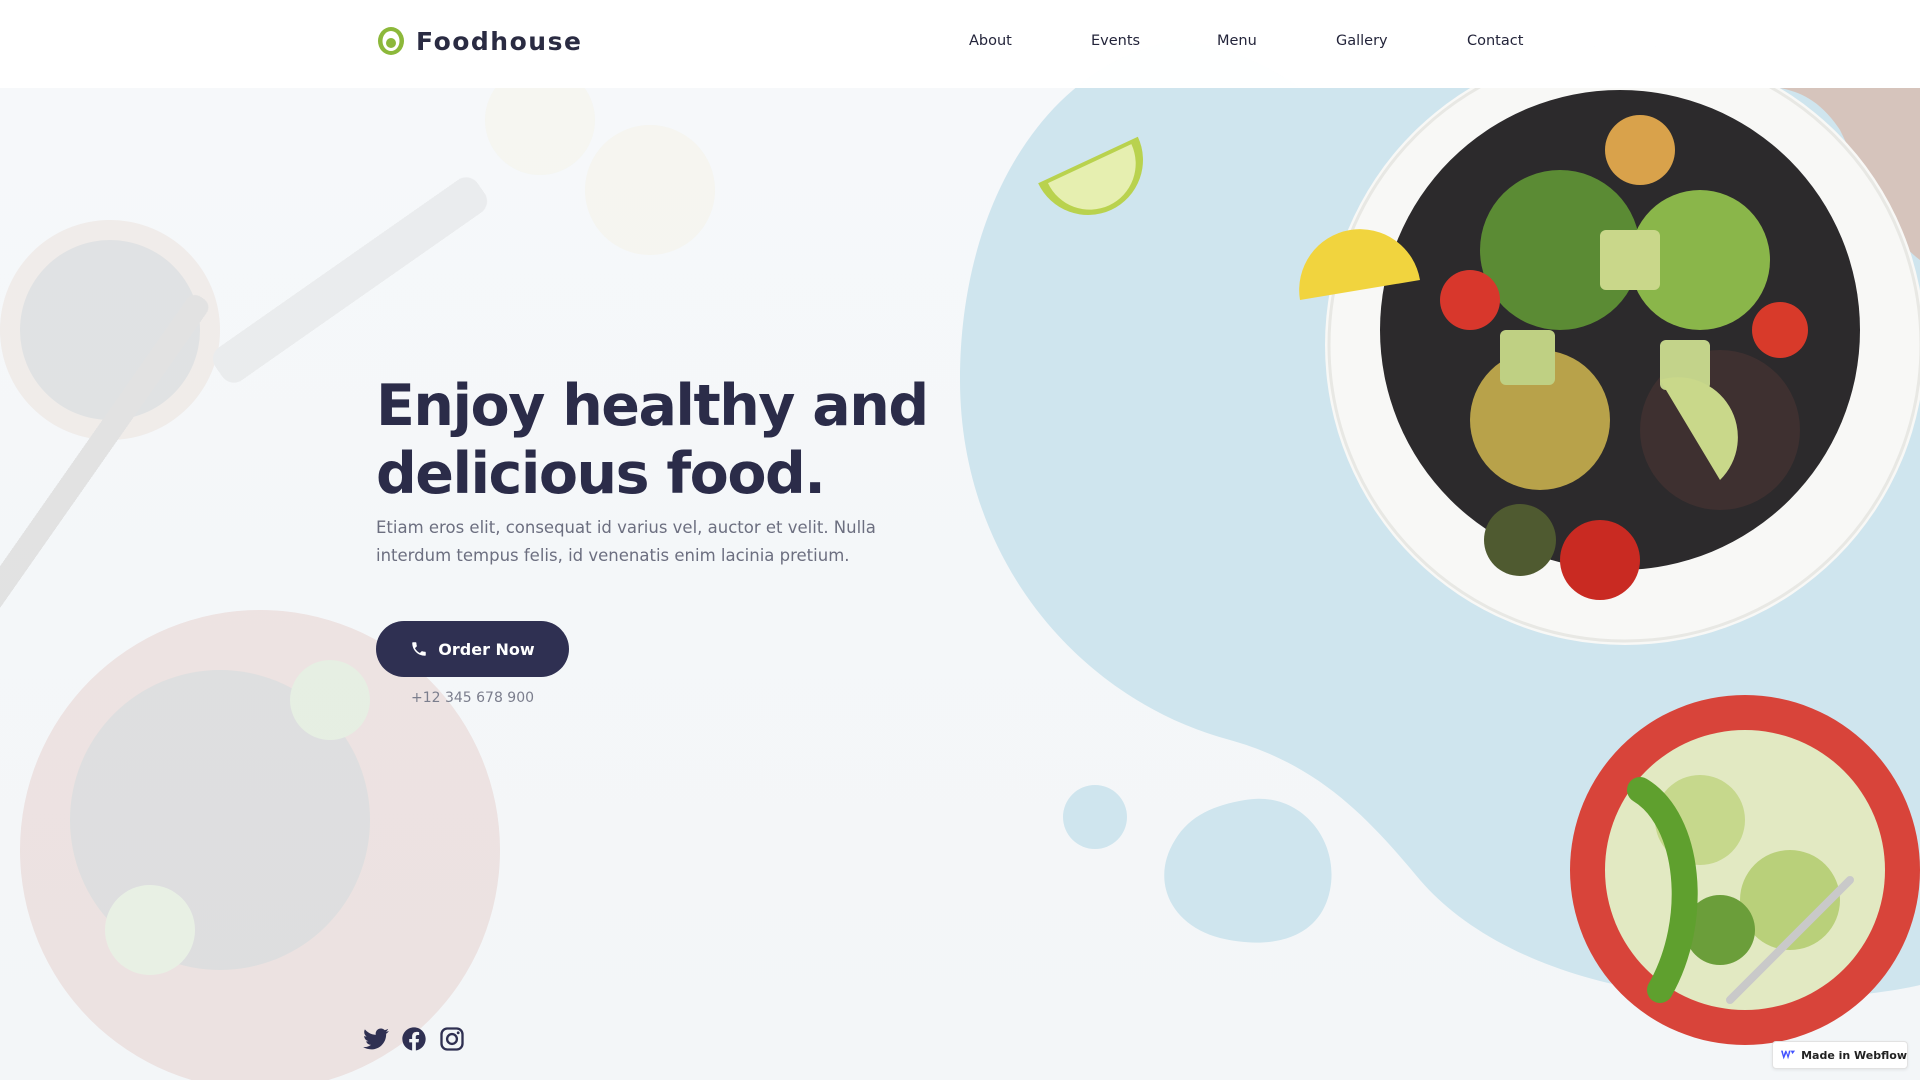 The height and width of the screenshot is (1080, 1920). Describe the element at coordinates (1854, 1055) in the screenshot. I see `badge-label: Made in Webflow` at that location.